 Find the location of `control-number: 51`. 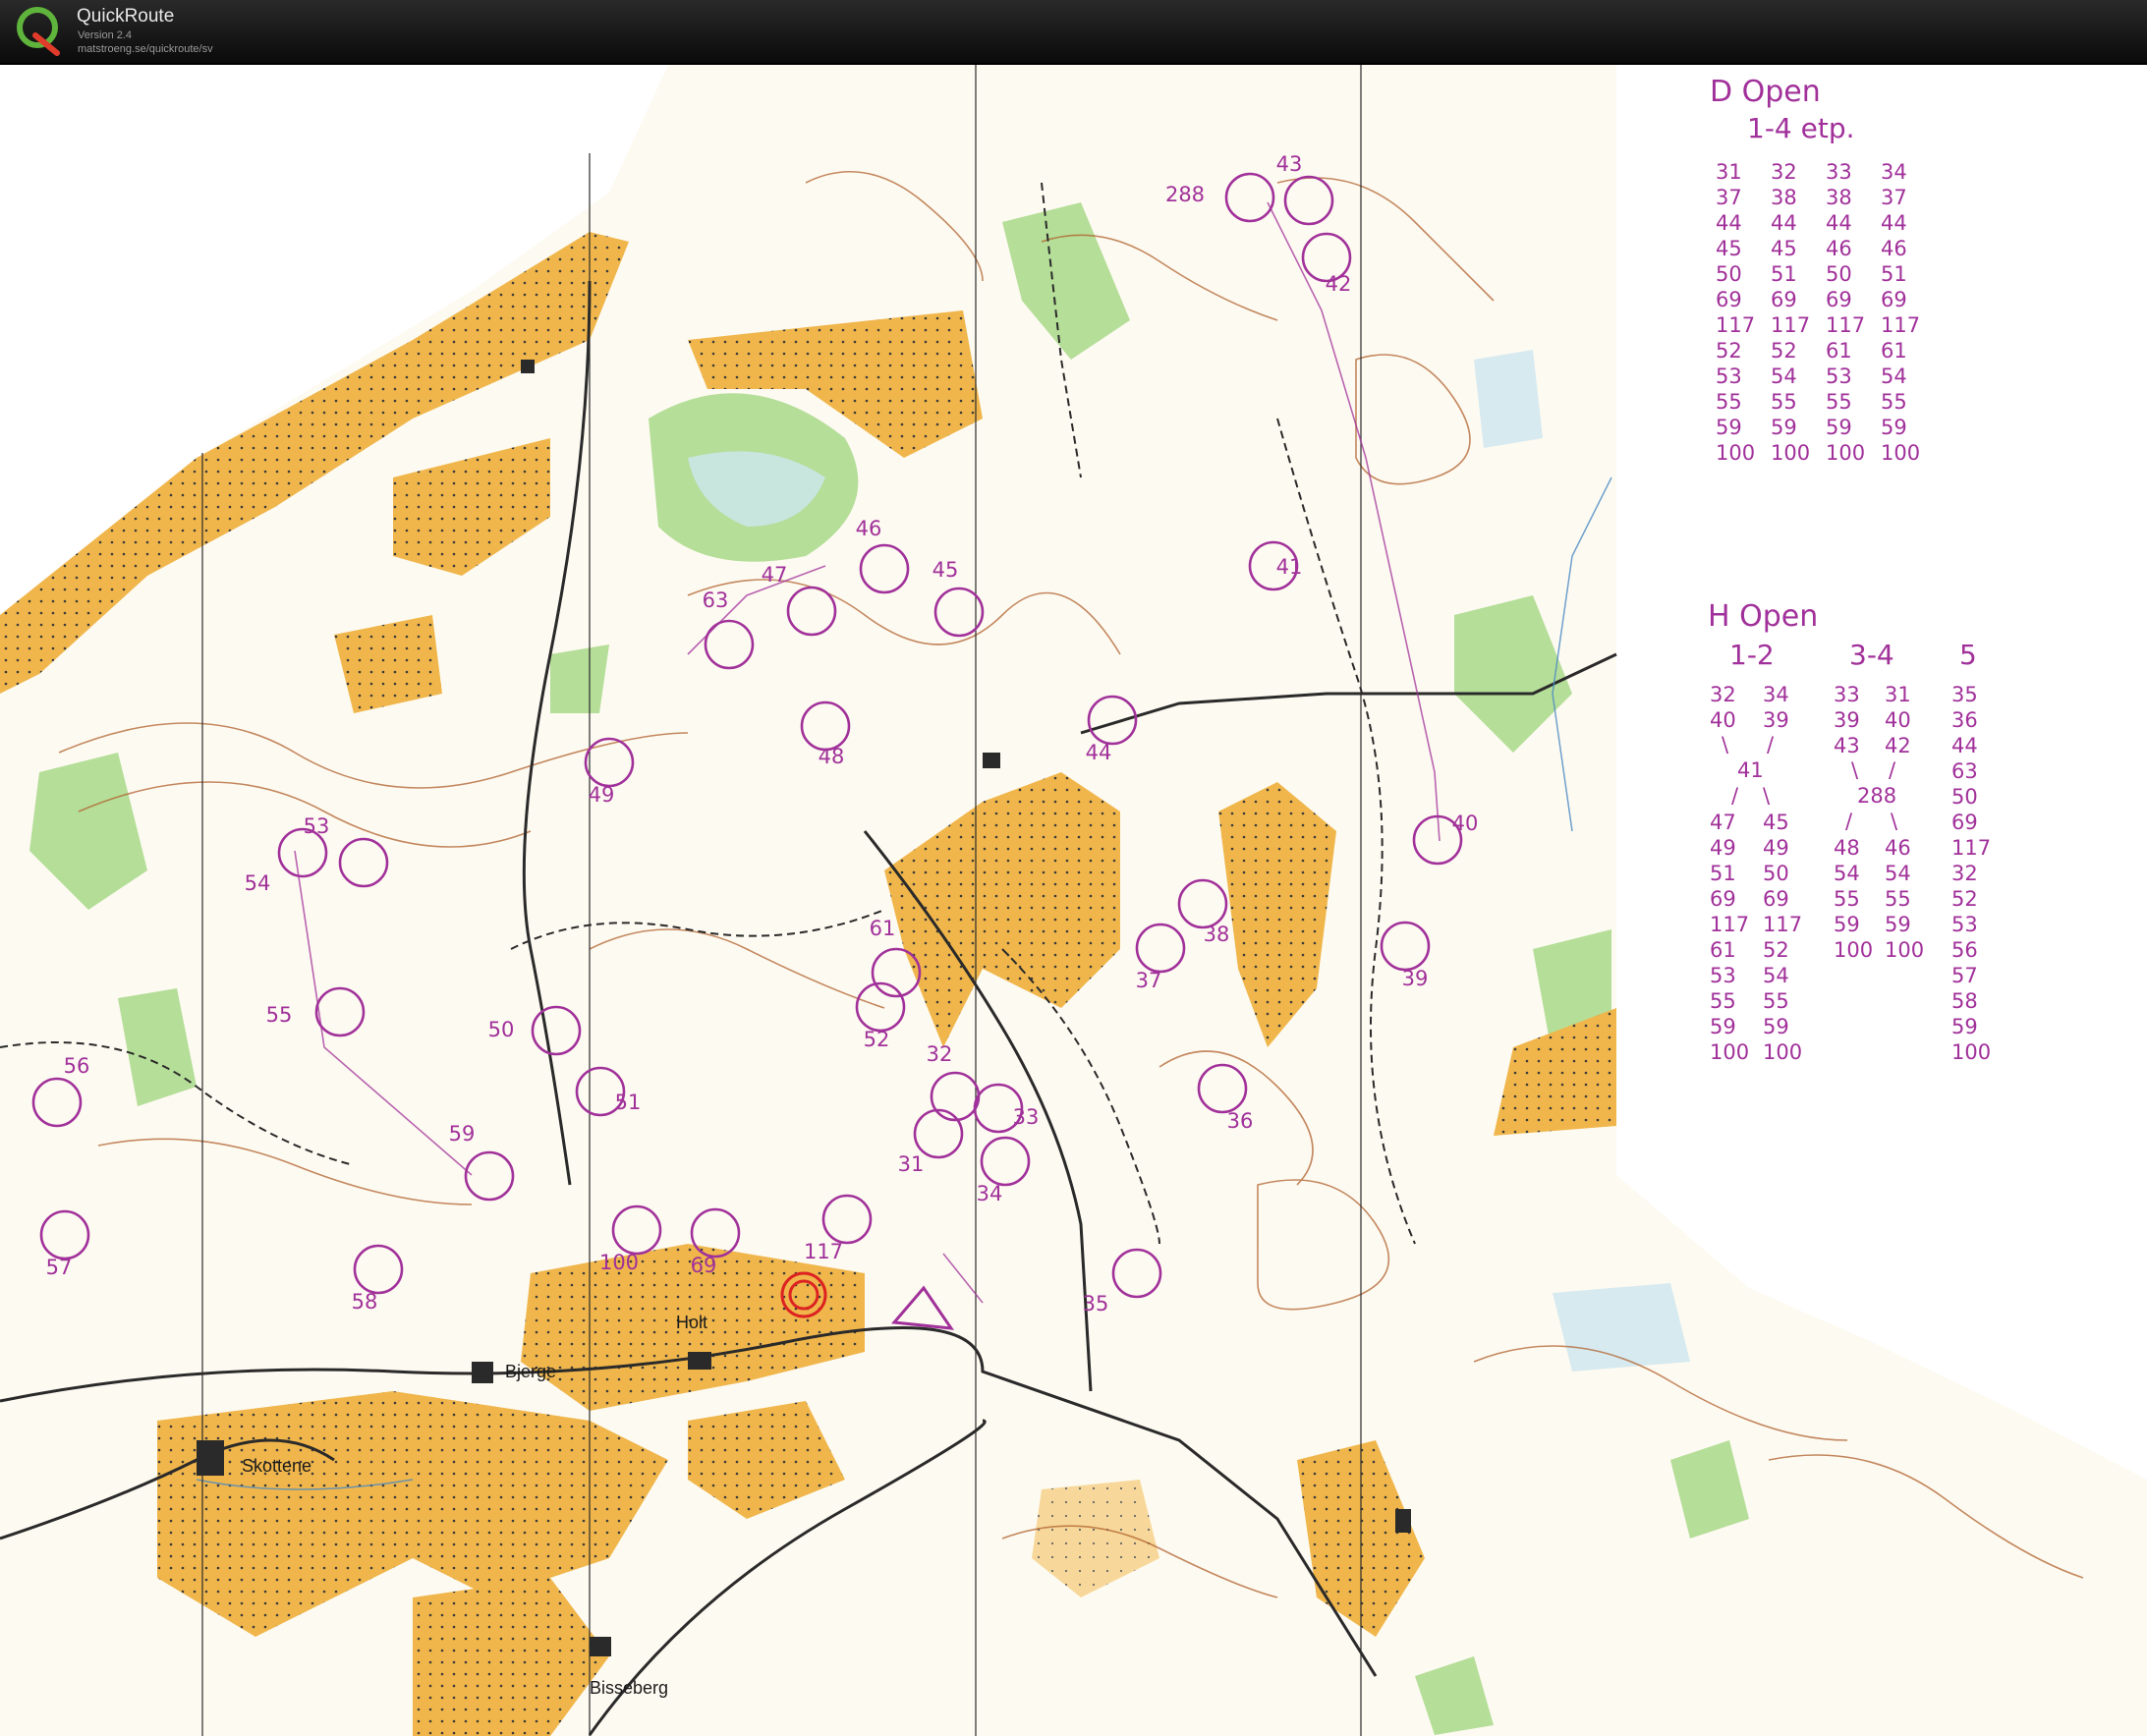

control-number: 51 is located at coordinates (628, 1102).